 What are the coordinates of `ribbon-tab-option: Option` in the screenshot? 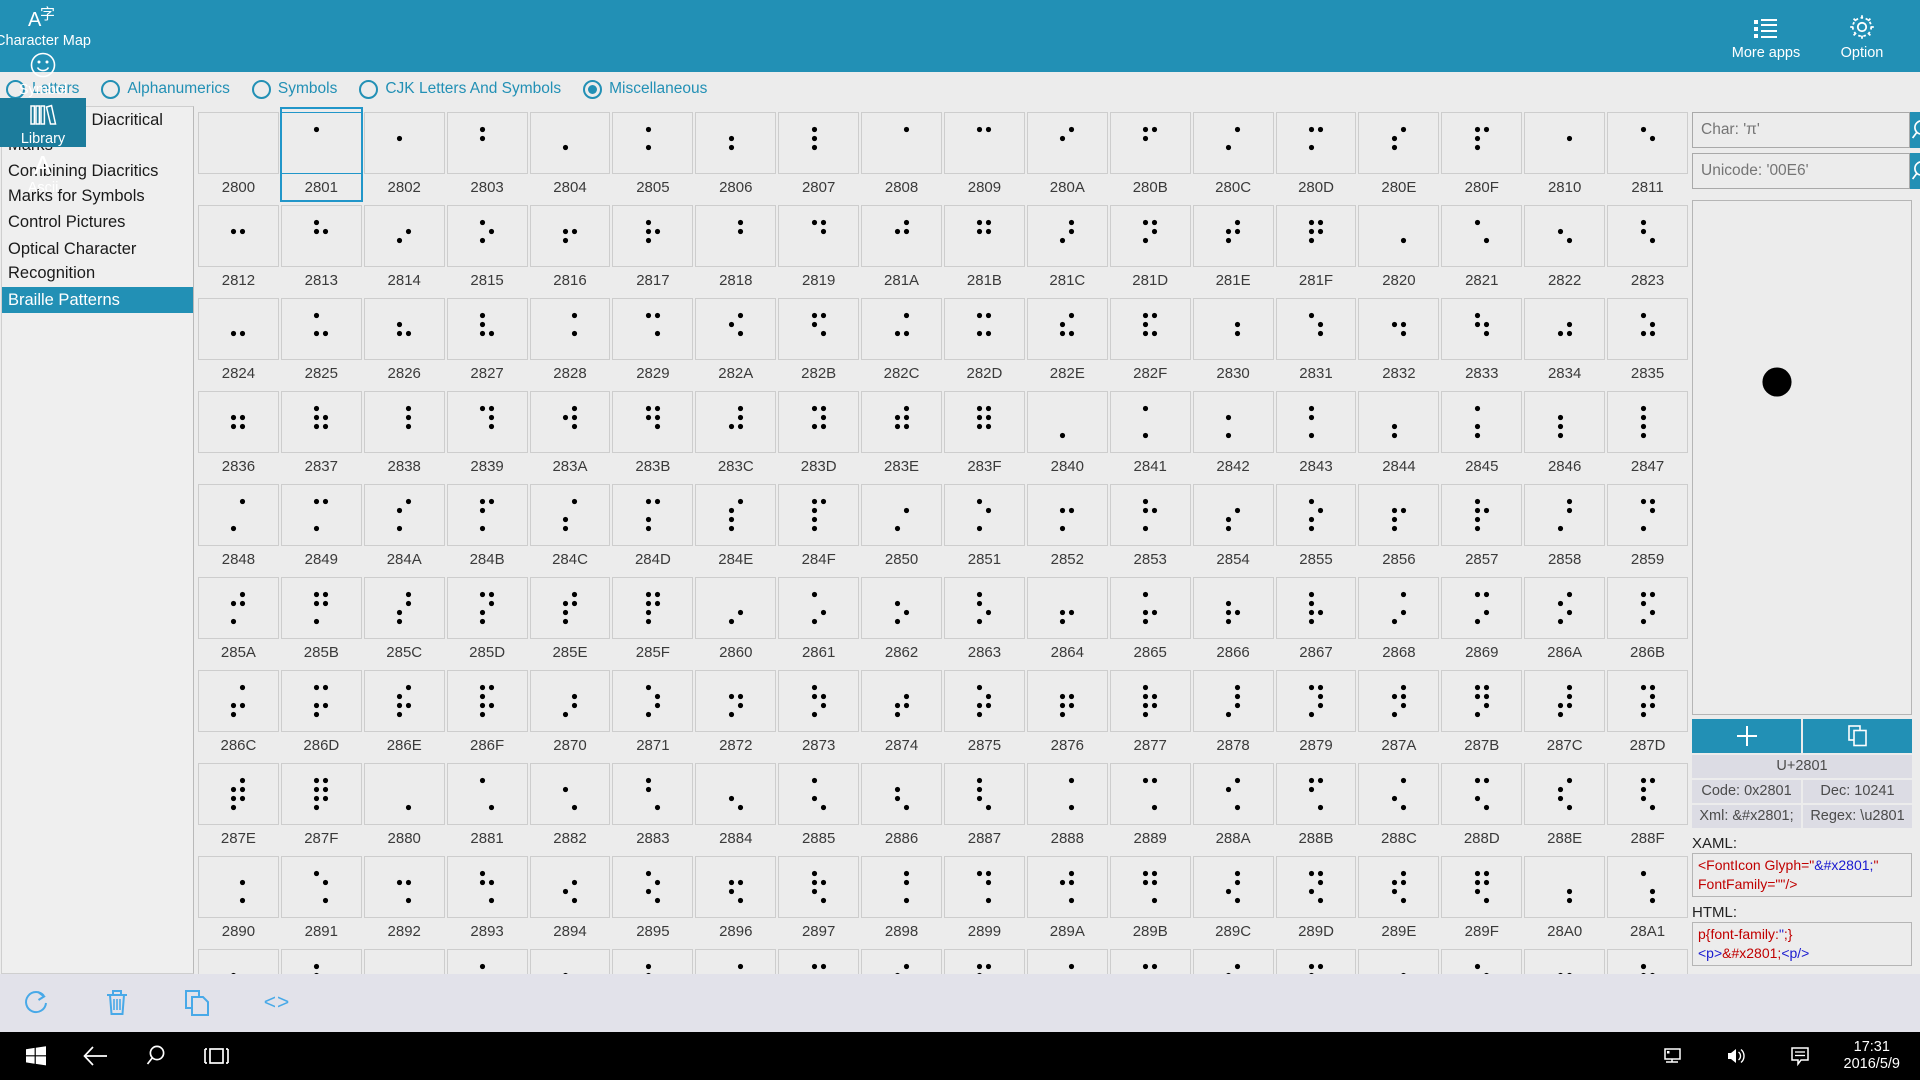 It's located at (1862, 36).